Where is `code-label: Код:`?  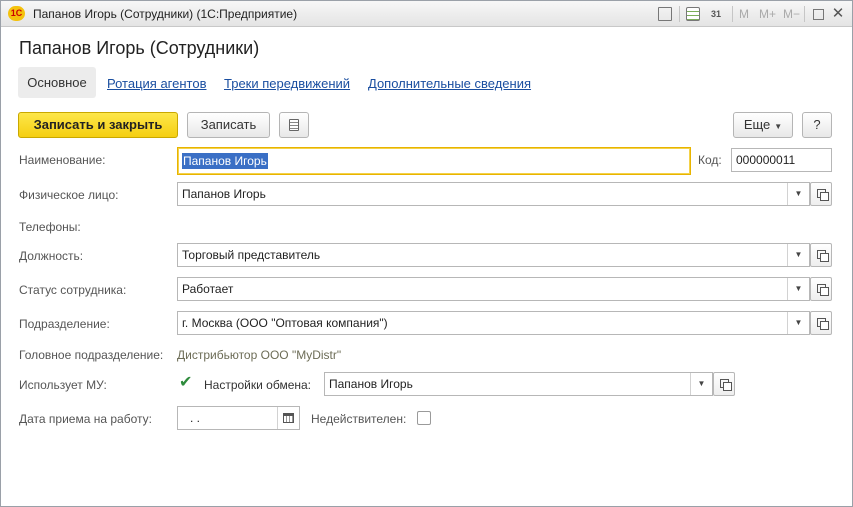 code-label: Код: is located at coordinates (710, 160).